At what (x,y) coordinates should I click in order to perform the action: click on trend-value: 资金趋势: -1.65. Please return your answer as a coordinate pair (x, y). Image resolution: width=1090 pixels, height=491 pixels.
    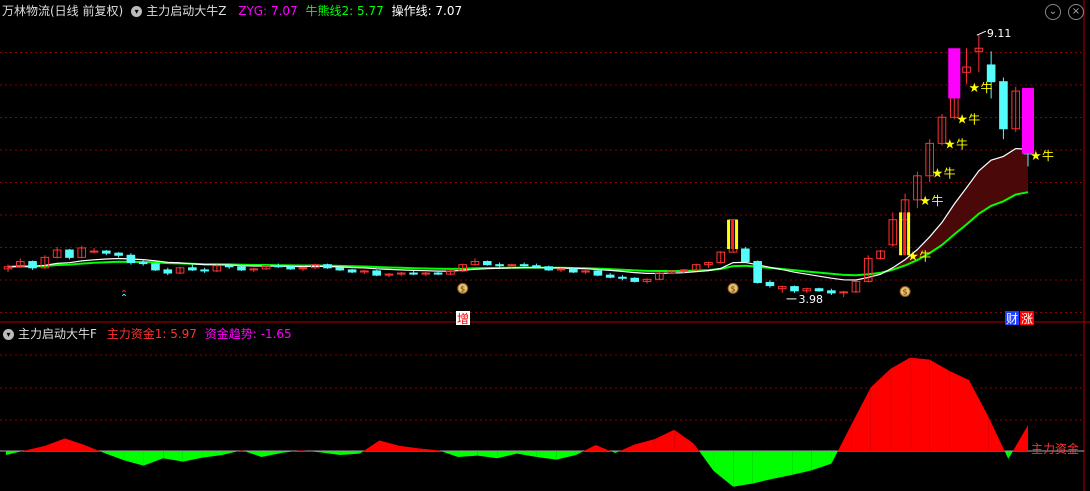
    Looking at the image, I should click on (248, 334).